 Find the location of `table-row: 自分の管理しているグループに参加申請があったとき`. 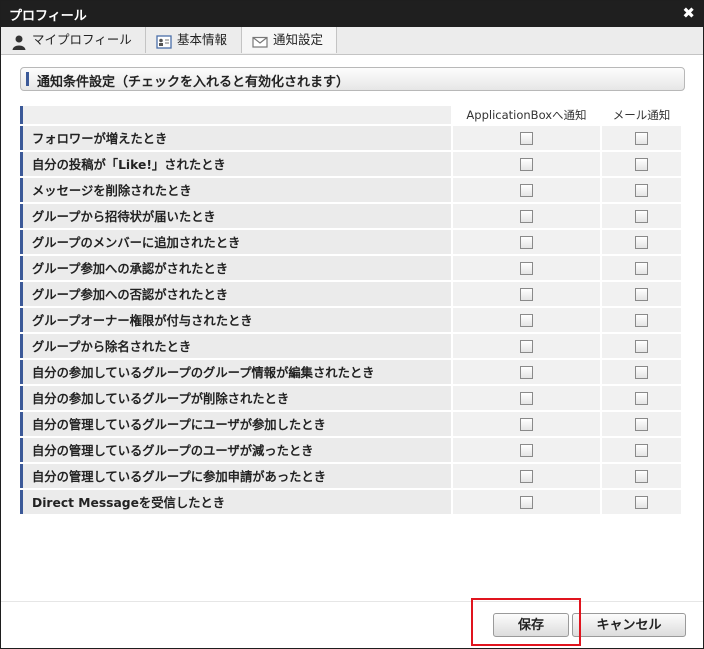

table-row: 自分の管理しているグループに参加申請があったとき is located at coordinates (350, 476).